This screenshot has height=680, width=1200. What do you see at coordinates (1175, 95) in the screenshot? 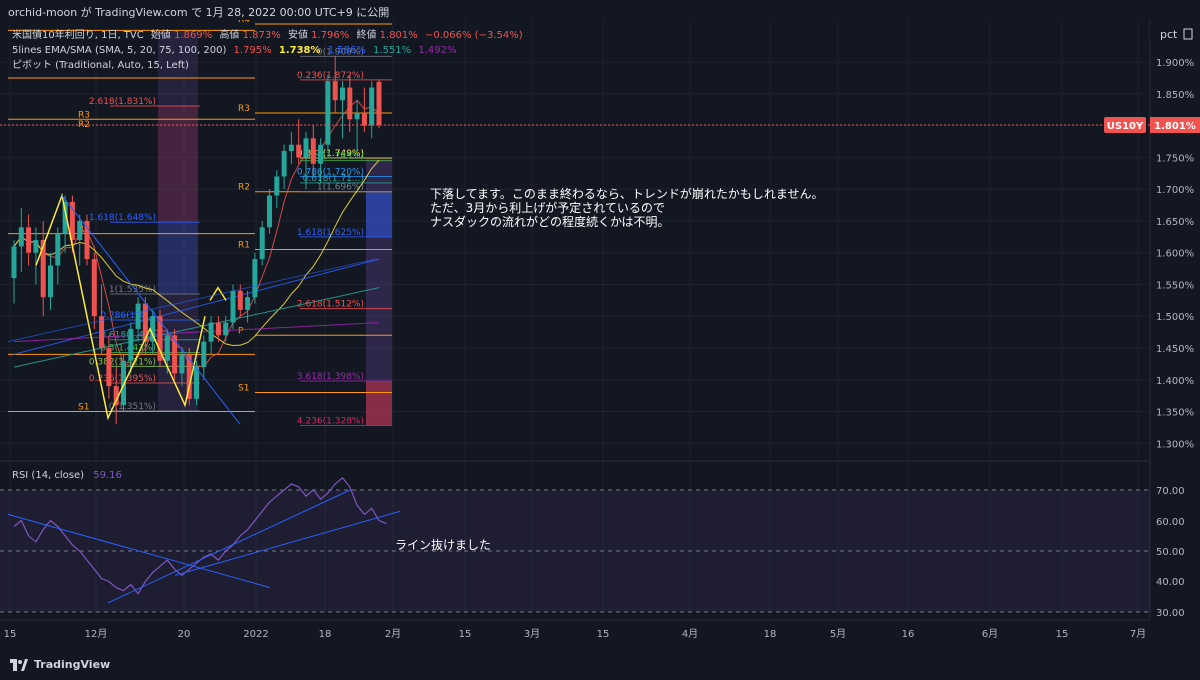
I see `price-tick-label: 1.850%` at bounding box center [1175, 95].